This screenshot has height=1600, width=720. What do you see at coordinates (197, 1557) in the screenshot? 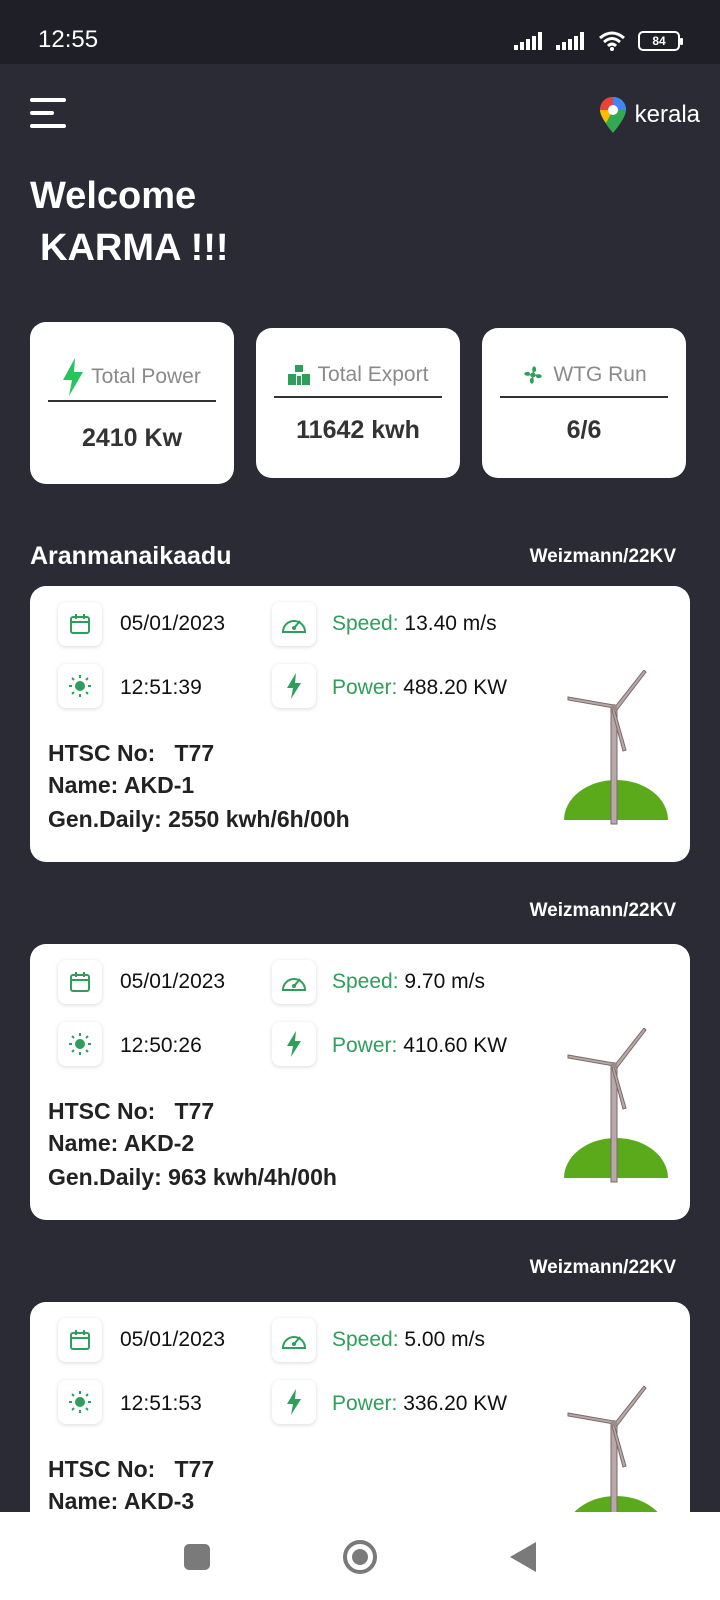
I see `recents-button` at bounding box center [197, 1557].